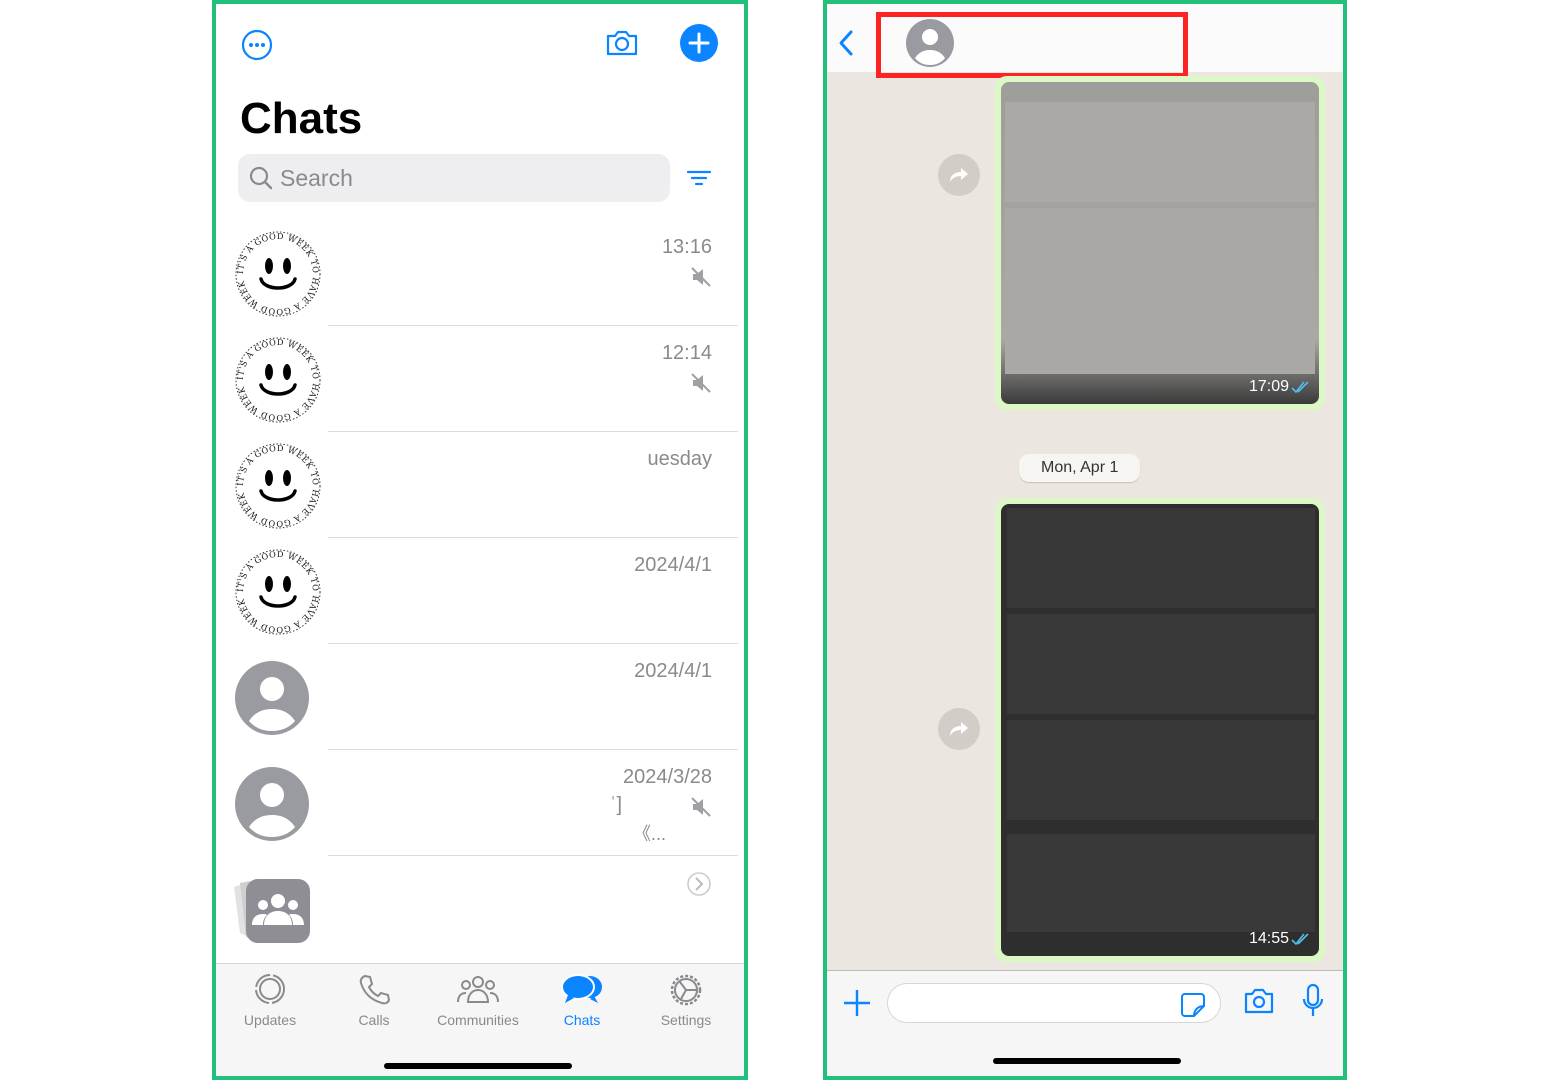  I want to click on gear-icon, so click(686, 990).